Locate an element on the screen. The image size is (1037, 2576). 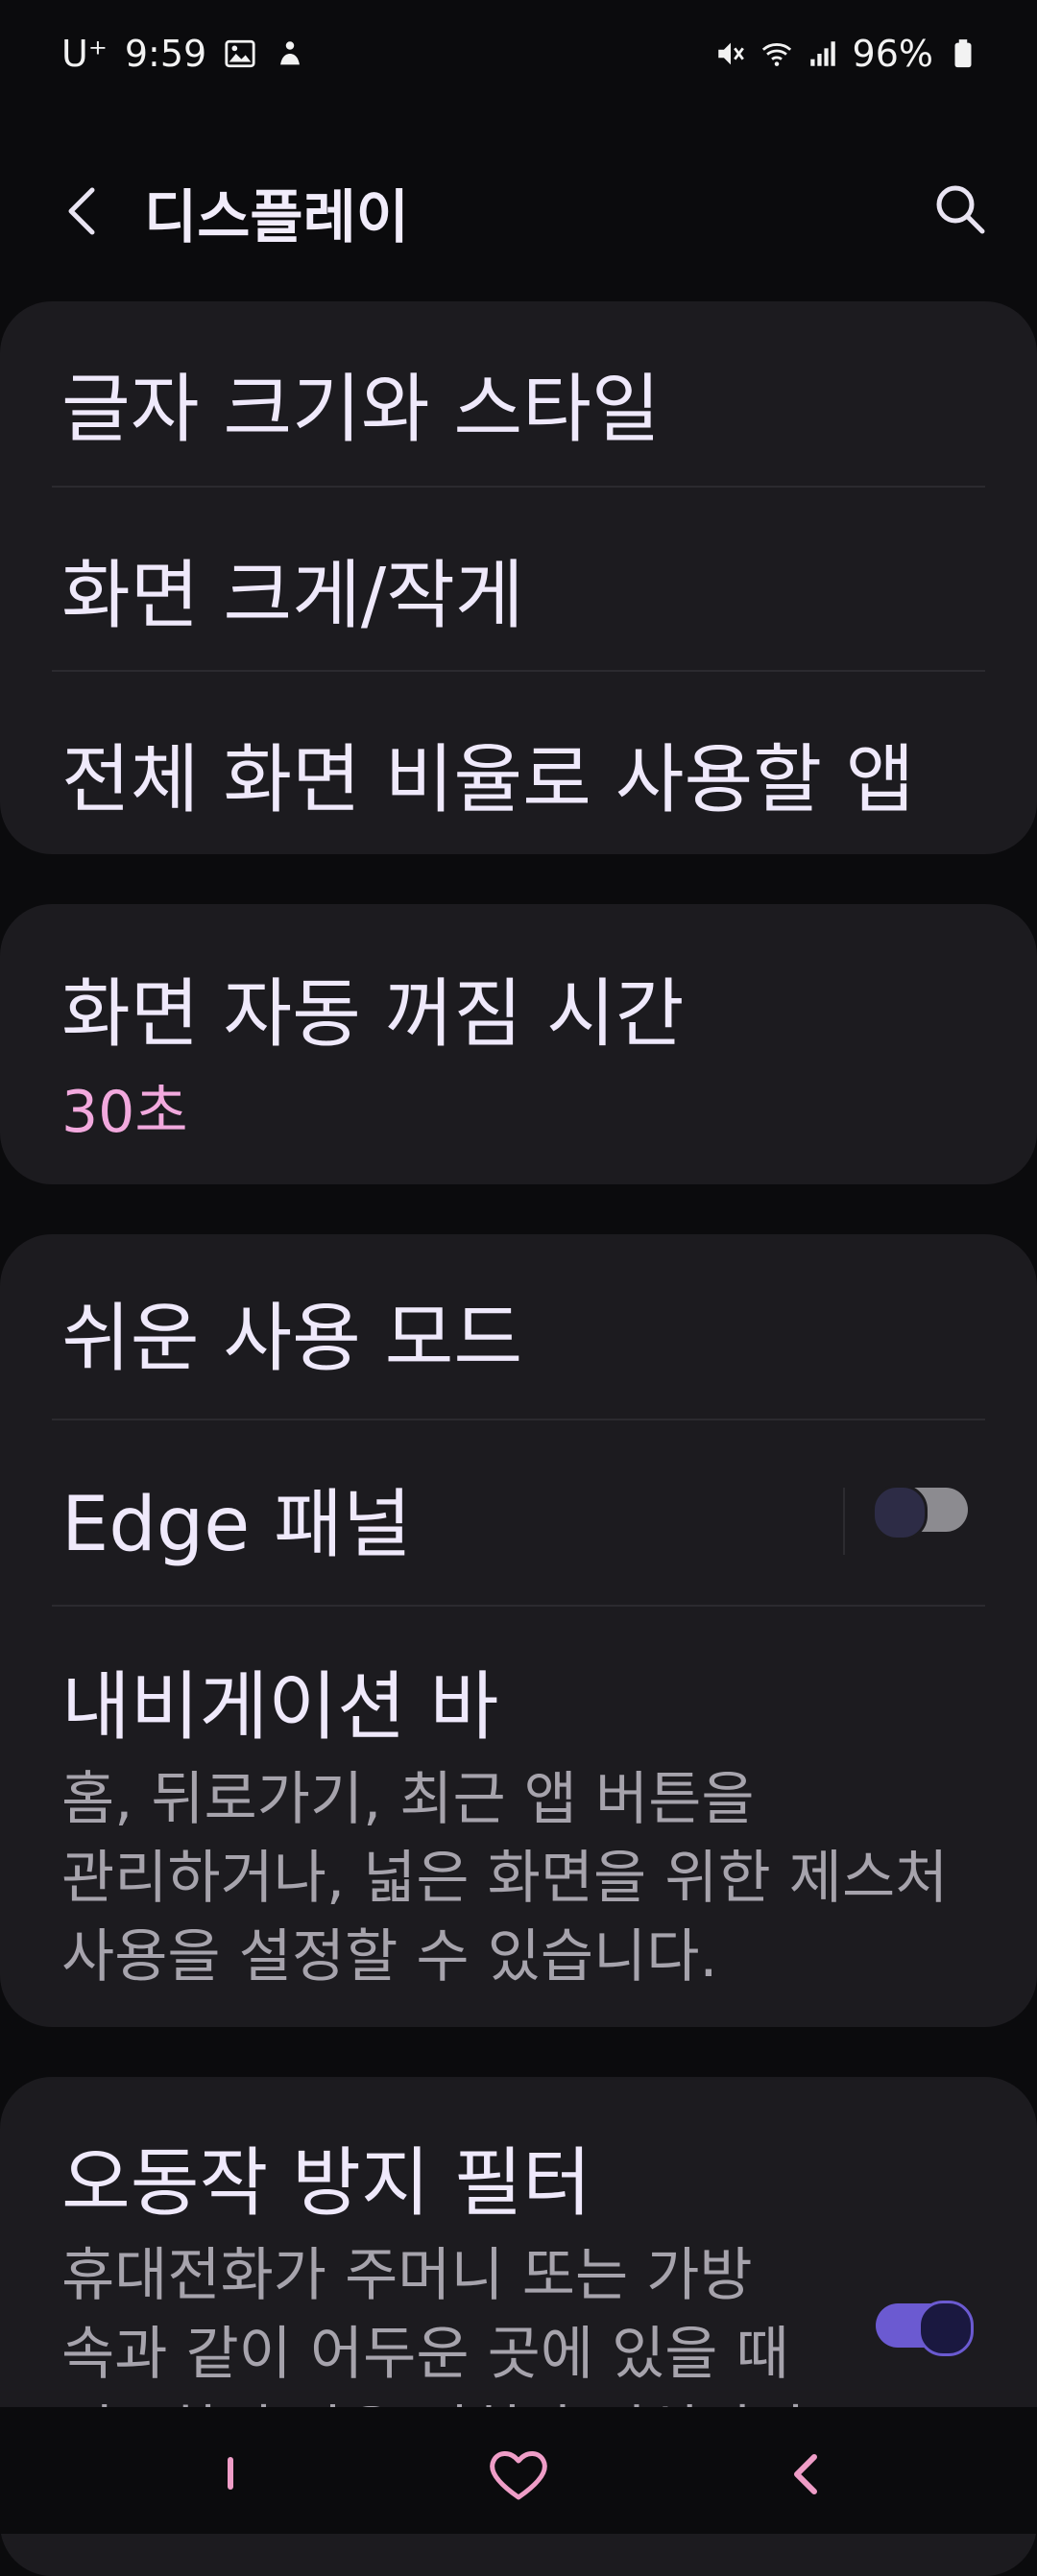
accidental-touch-toggle is located at coordinates (925, 2328).